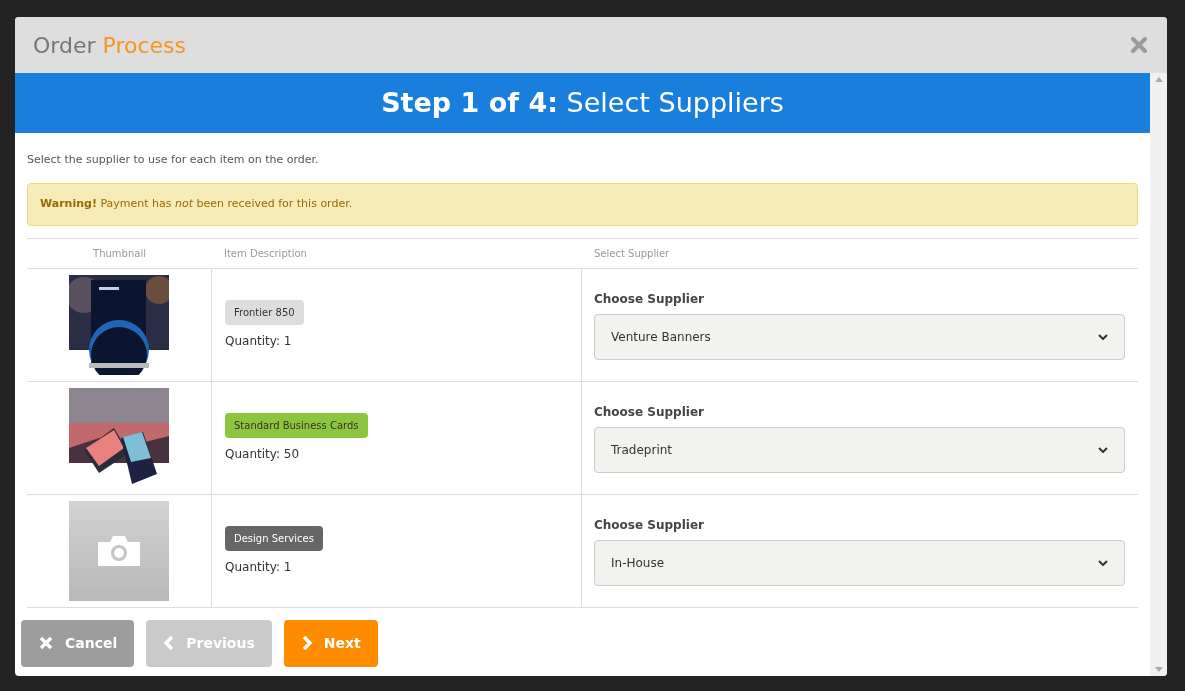  Describe the element at coordinates (173, 160) in the screenshot. I see `instruction-text: Select the supplier to use for each item on the order.` at that location.